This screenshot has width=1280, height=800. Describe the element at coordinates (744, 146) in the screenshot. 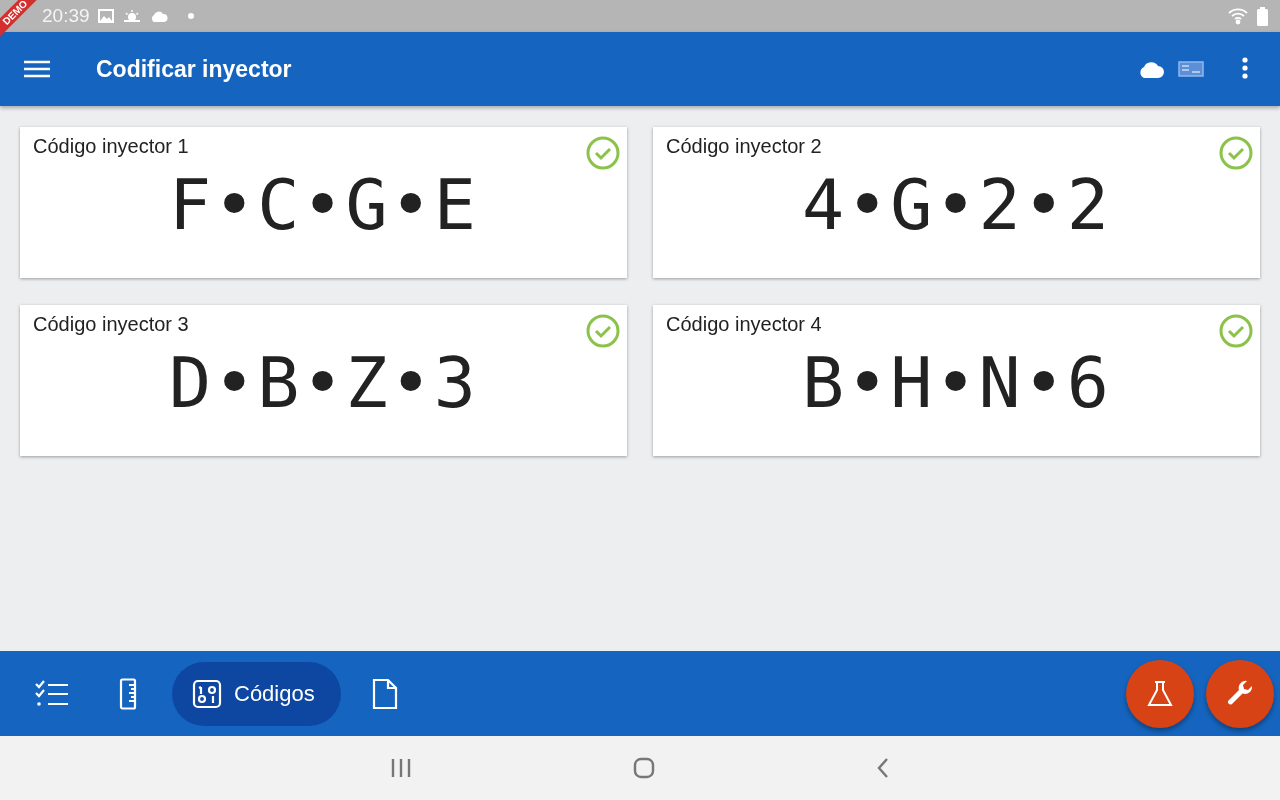

I see `card-title: Código inyector 2` at that location.